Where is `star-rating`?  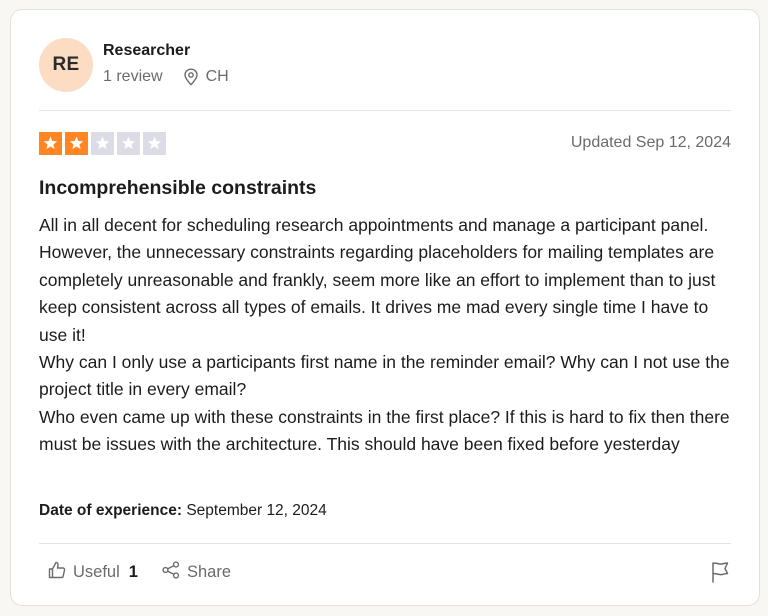 star-rating is located at coordinates (102, 143).